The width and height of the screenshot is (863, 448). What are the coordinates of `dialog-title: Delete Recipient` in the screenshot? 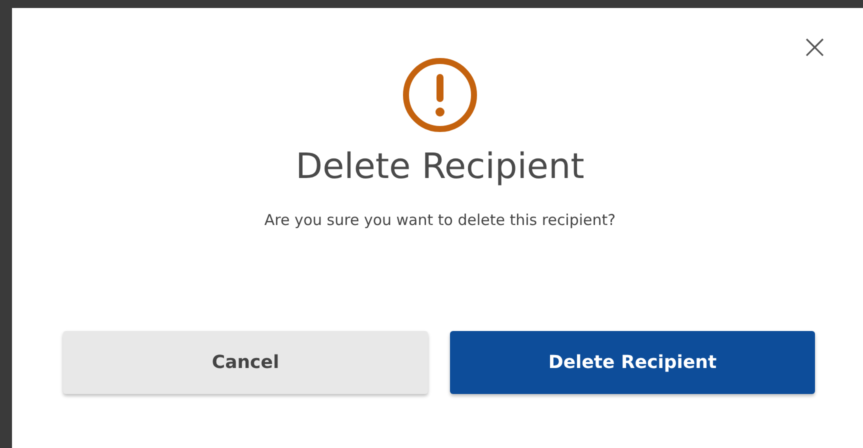 It's located at (440, 167).